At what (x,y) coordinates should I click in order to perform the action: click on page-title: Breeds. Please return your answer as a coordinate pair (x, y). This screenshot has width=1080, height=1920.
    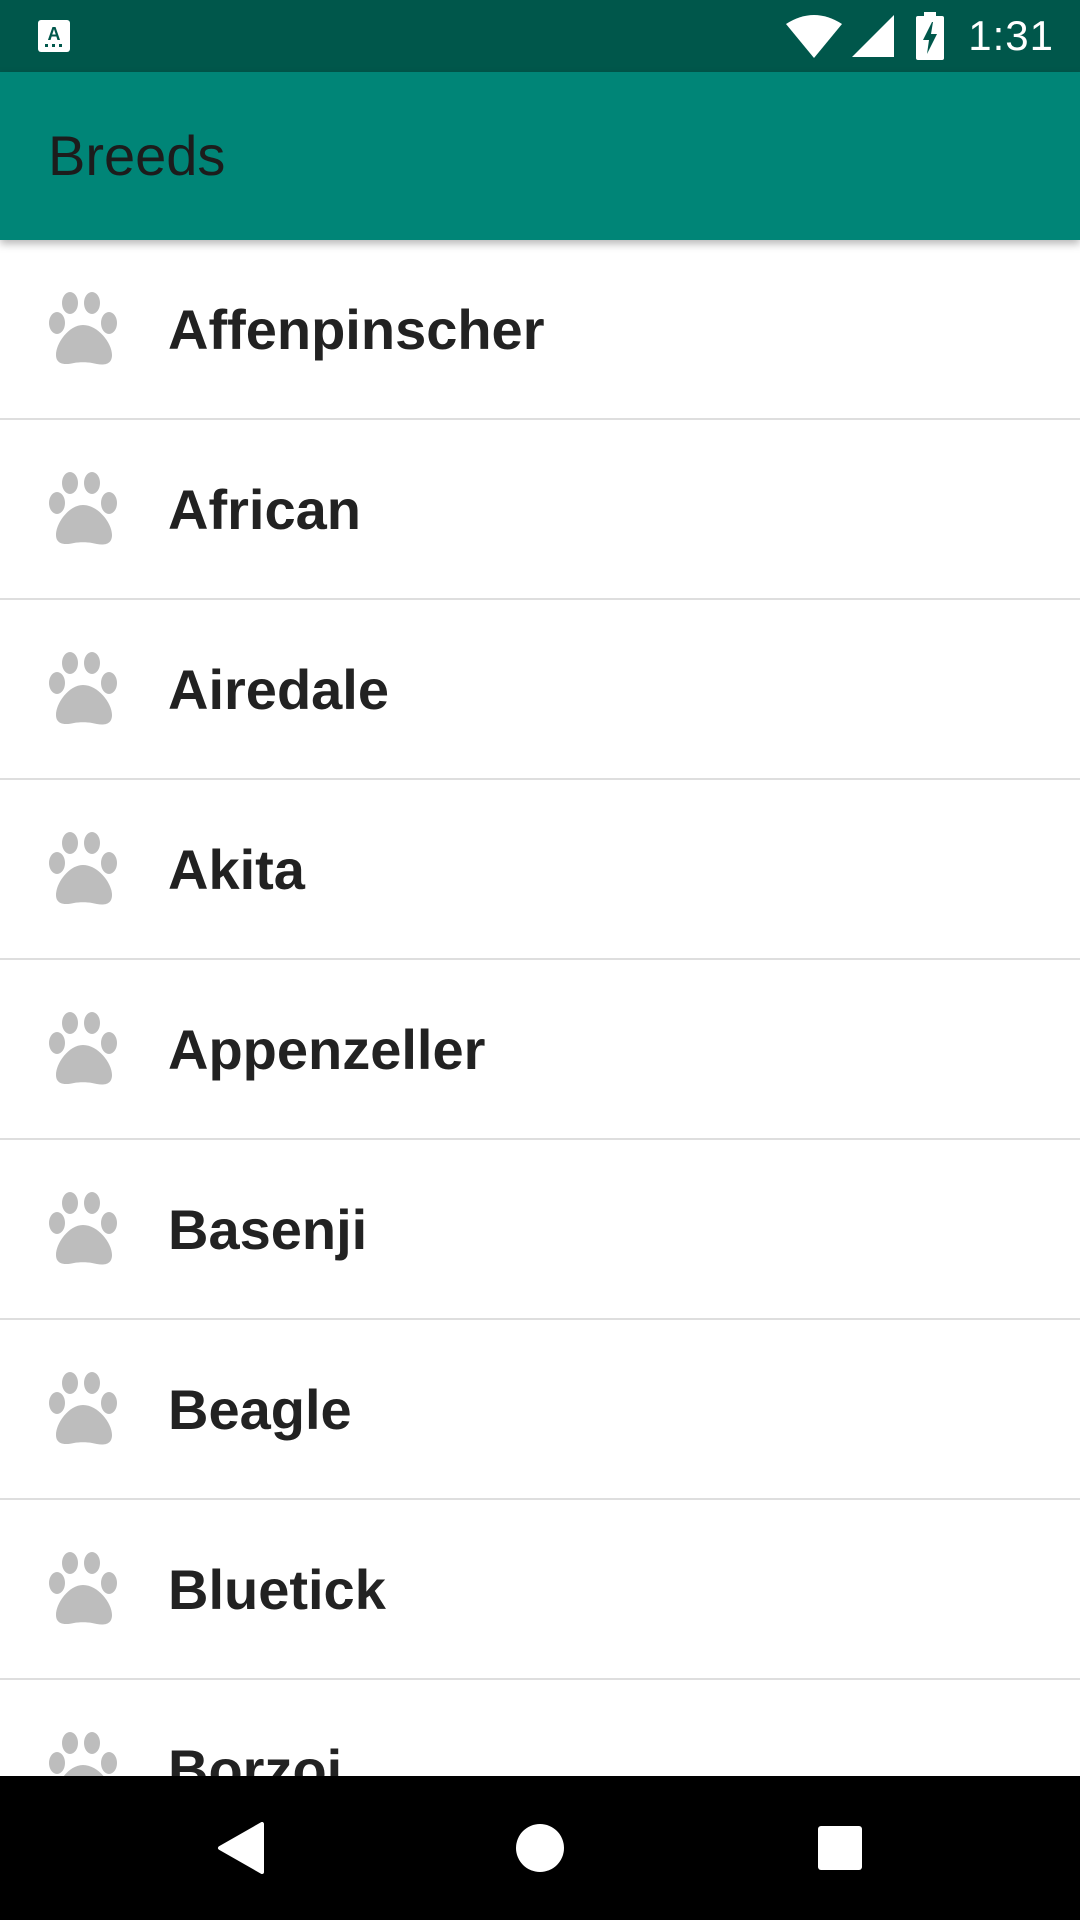
    Looking at the image, I should click on (137, 155).